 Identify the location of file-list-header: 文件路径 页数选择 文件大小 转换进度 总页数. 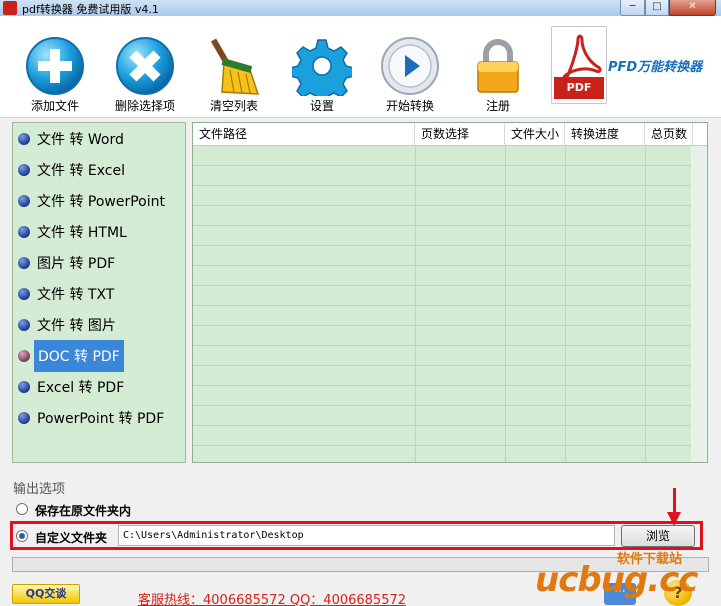
(450, 134).